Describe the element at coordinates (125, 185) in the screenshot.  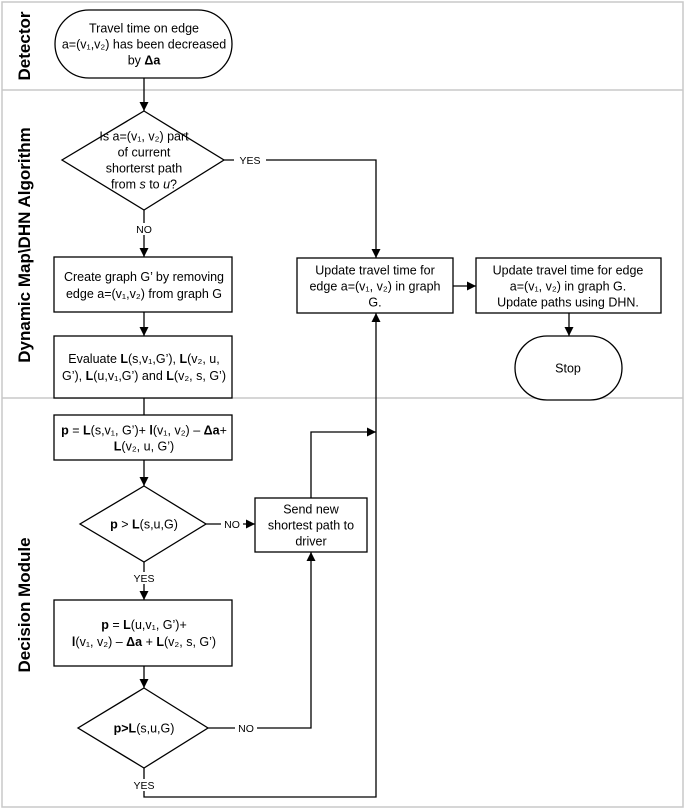
I see `text-segment: from` at that location.